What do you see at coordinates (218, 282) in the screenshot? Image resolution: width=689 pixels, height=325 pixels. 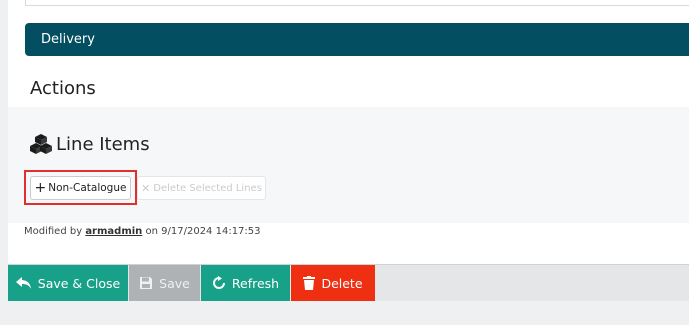 I see `refresh-icon` at bounding box center [218, 282].